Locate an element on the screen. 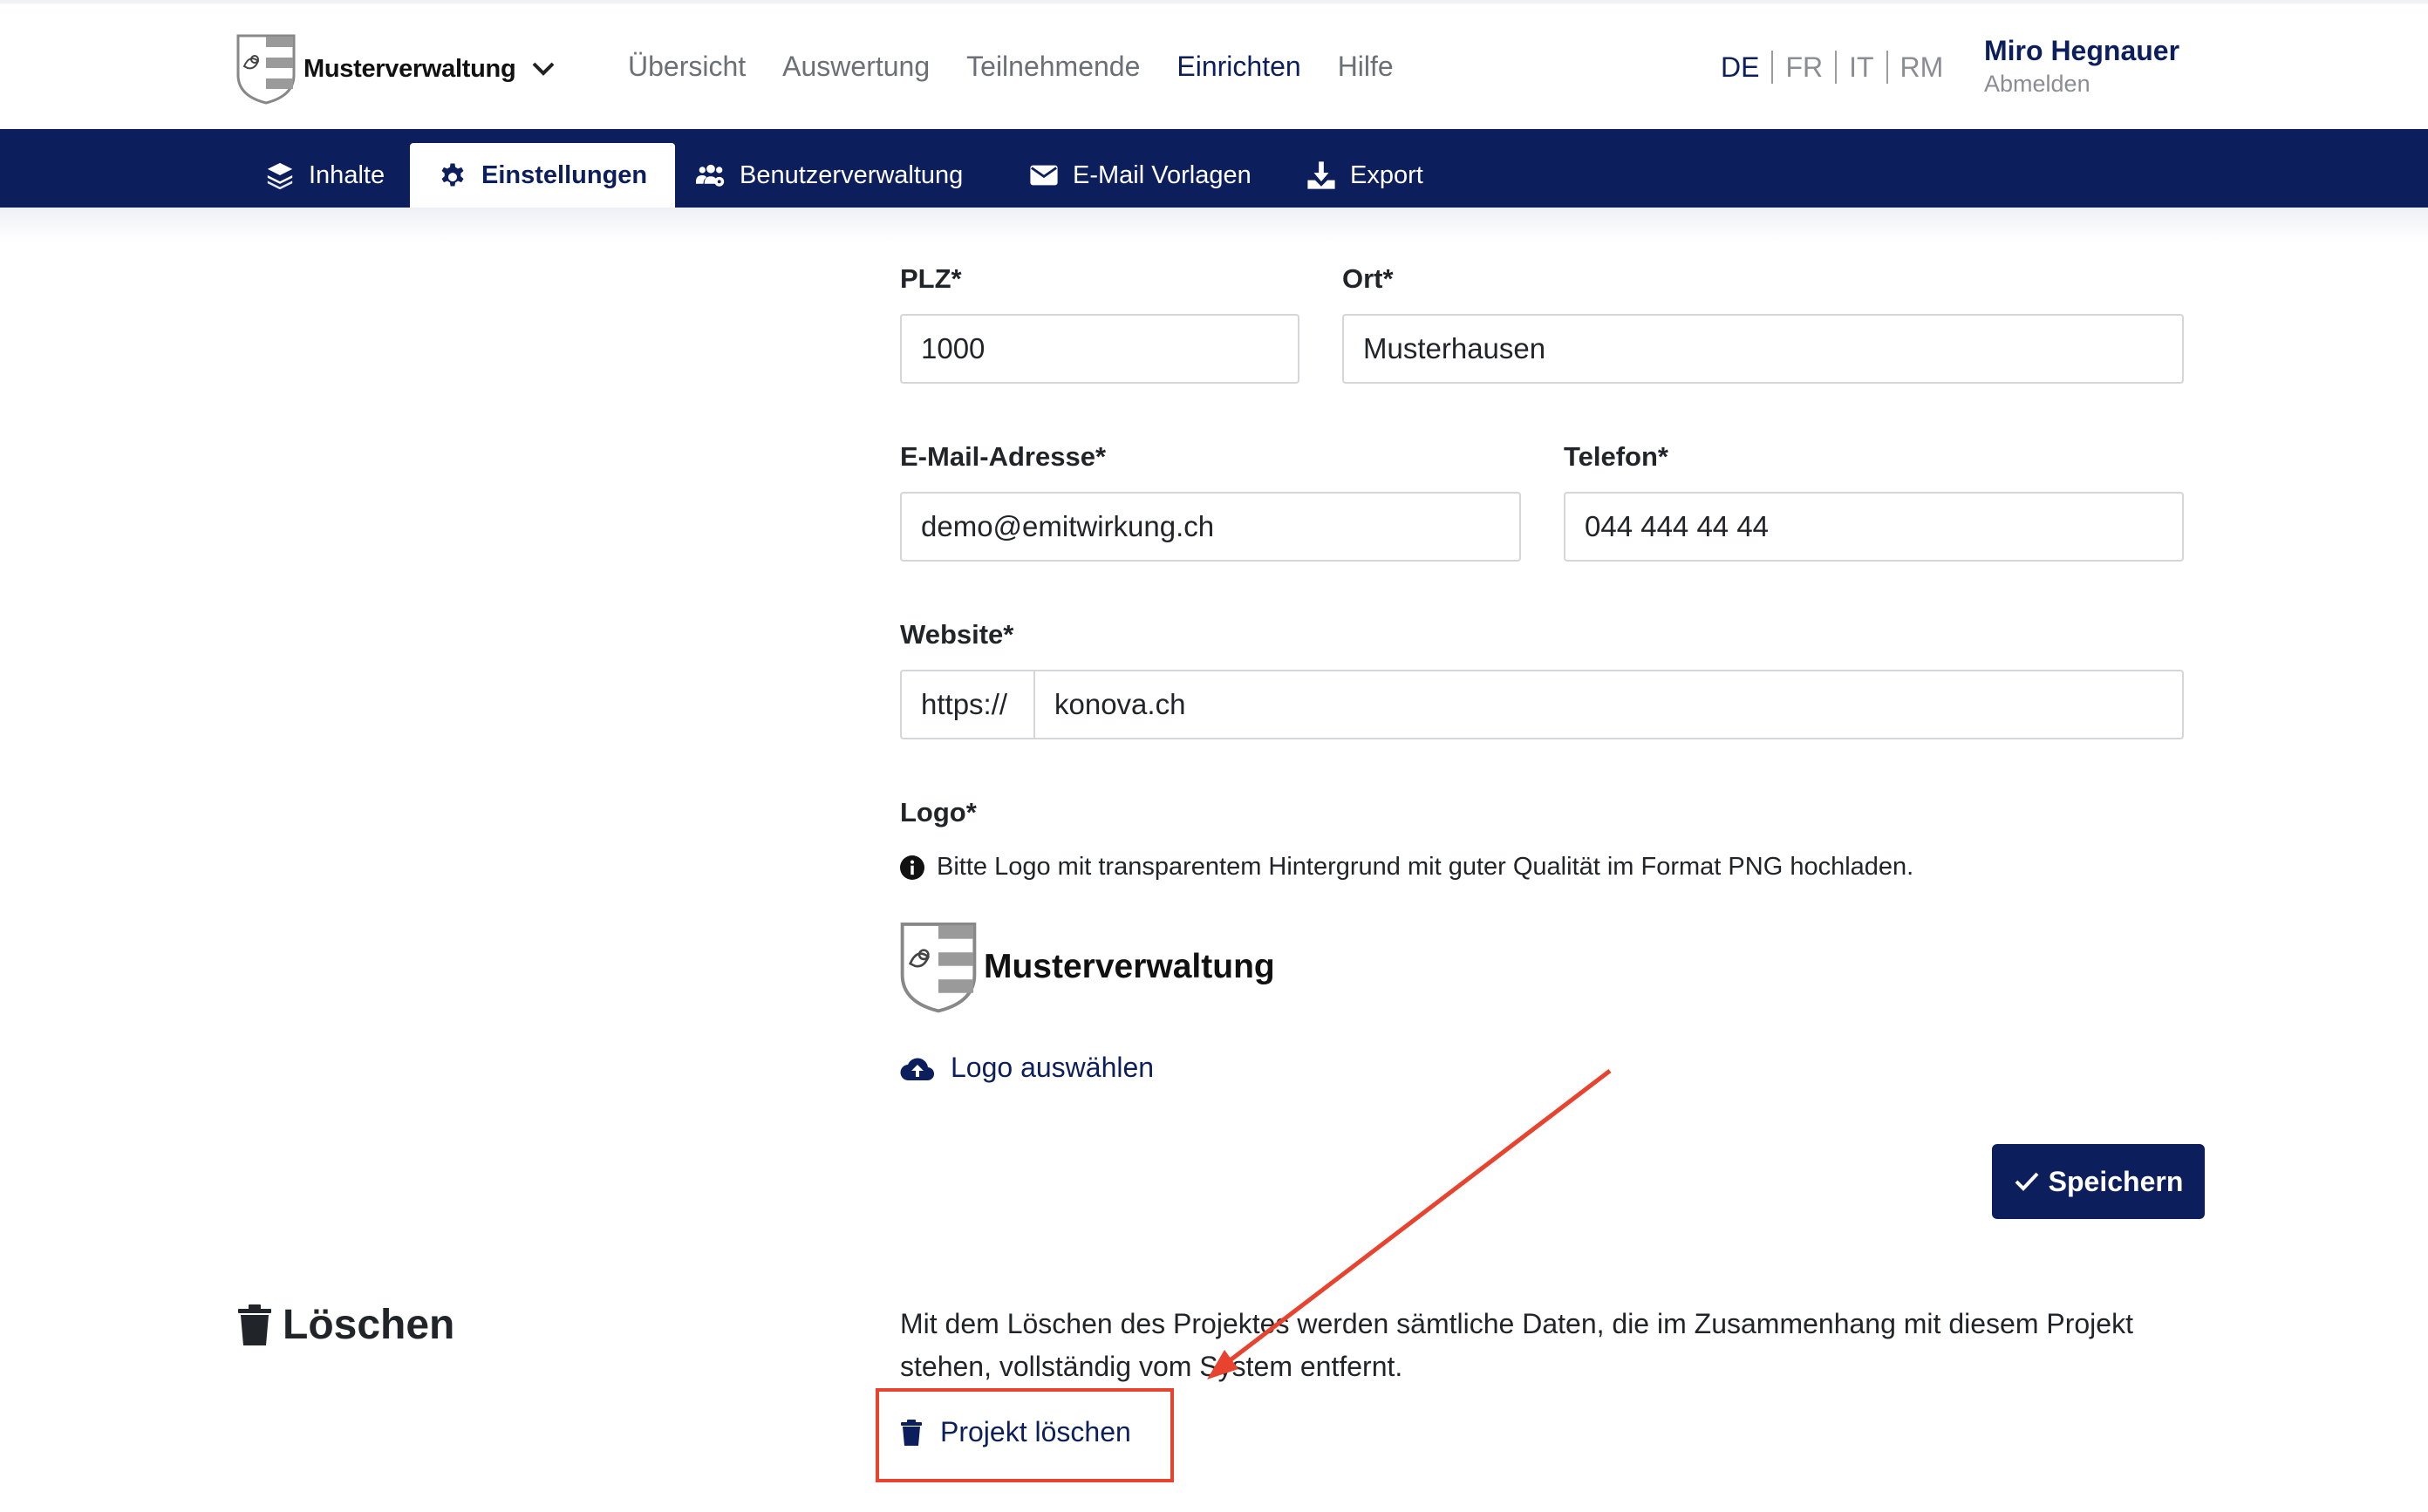  layers-icon is located at coordinates (280, 176).